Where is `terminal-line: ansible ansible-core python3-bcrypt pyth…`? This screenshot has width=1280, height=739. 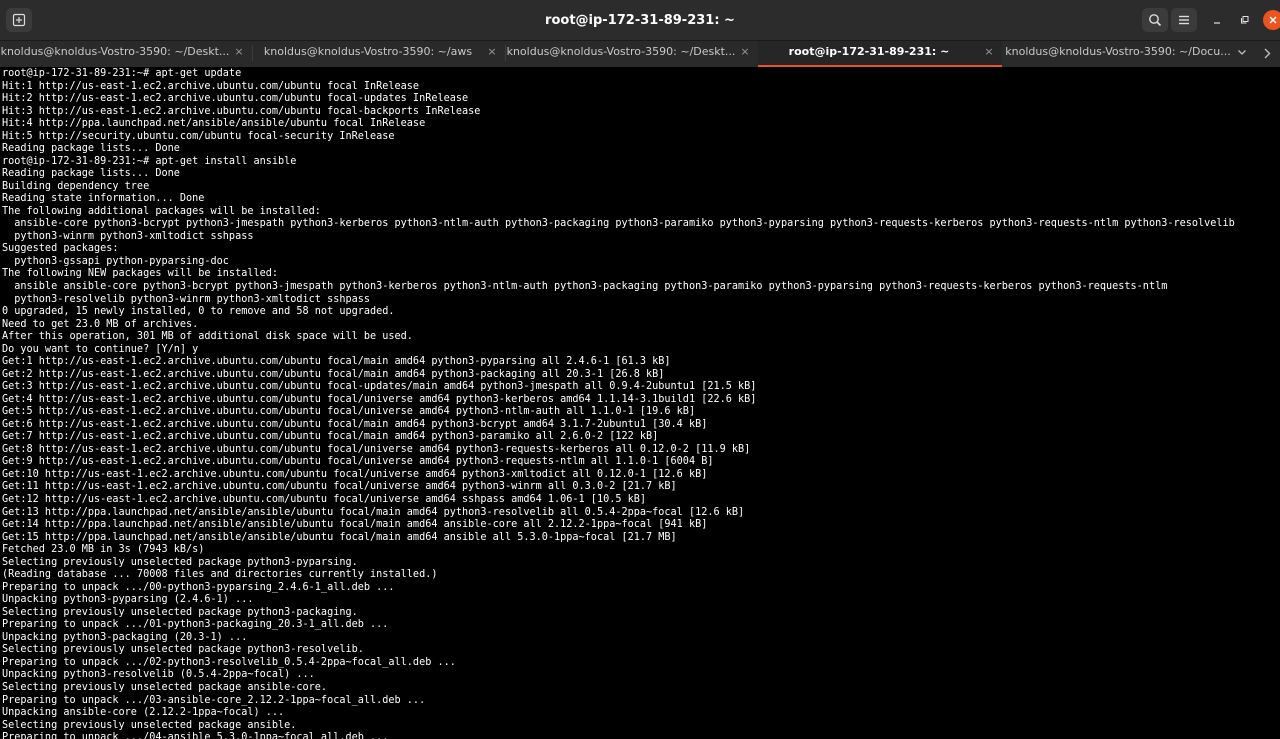
terminal-line: ansible ansible-core python3-bcrypt pyth… is located at coordinates (585, 286).